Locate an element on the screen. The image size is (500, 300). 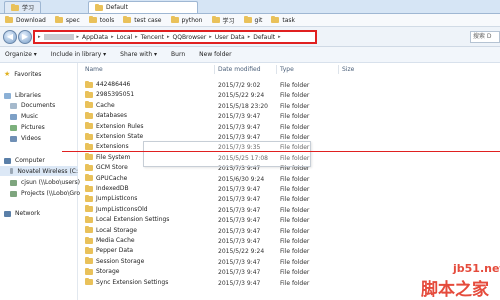
bookmark-download: Download is located at coordinates (25, 20).